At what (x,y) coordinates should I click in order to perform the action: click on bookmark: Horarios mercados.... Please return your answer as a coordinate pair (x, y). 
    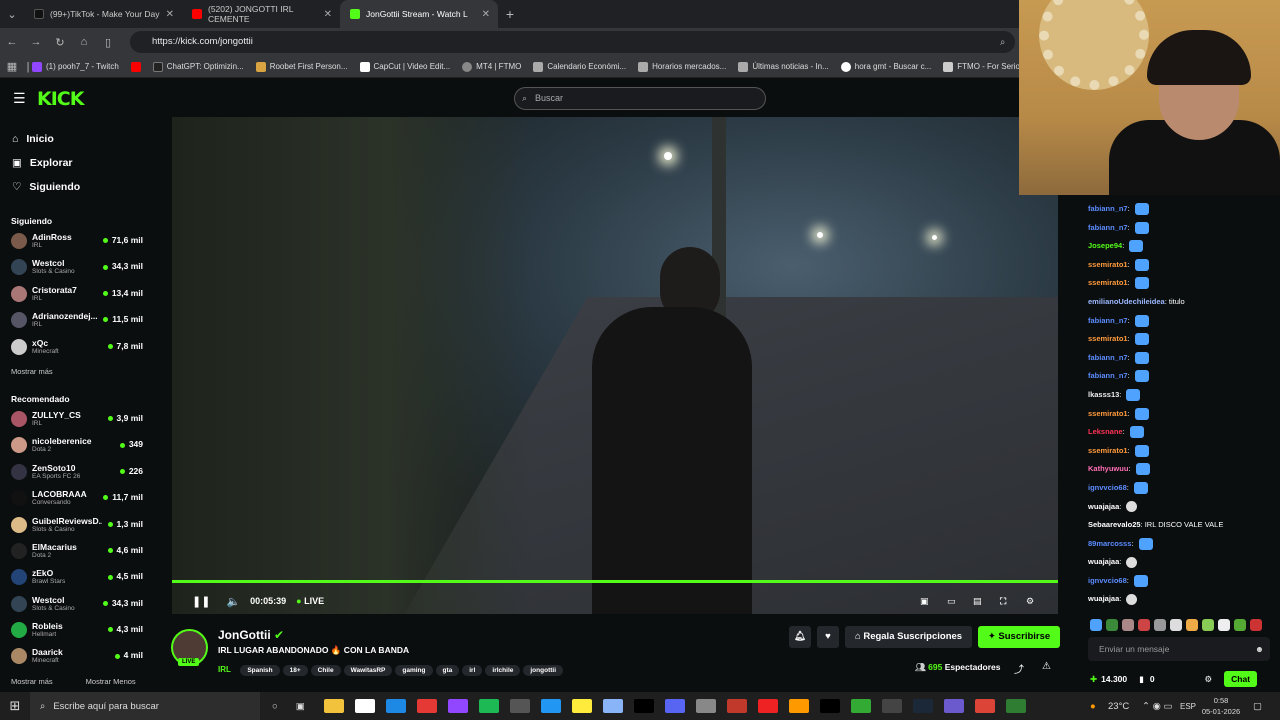
    Looking at the image, I should click on (682, 66).